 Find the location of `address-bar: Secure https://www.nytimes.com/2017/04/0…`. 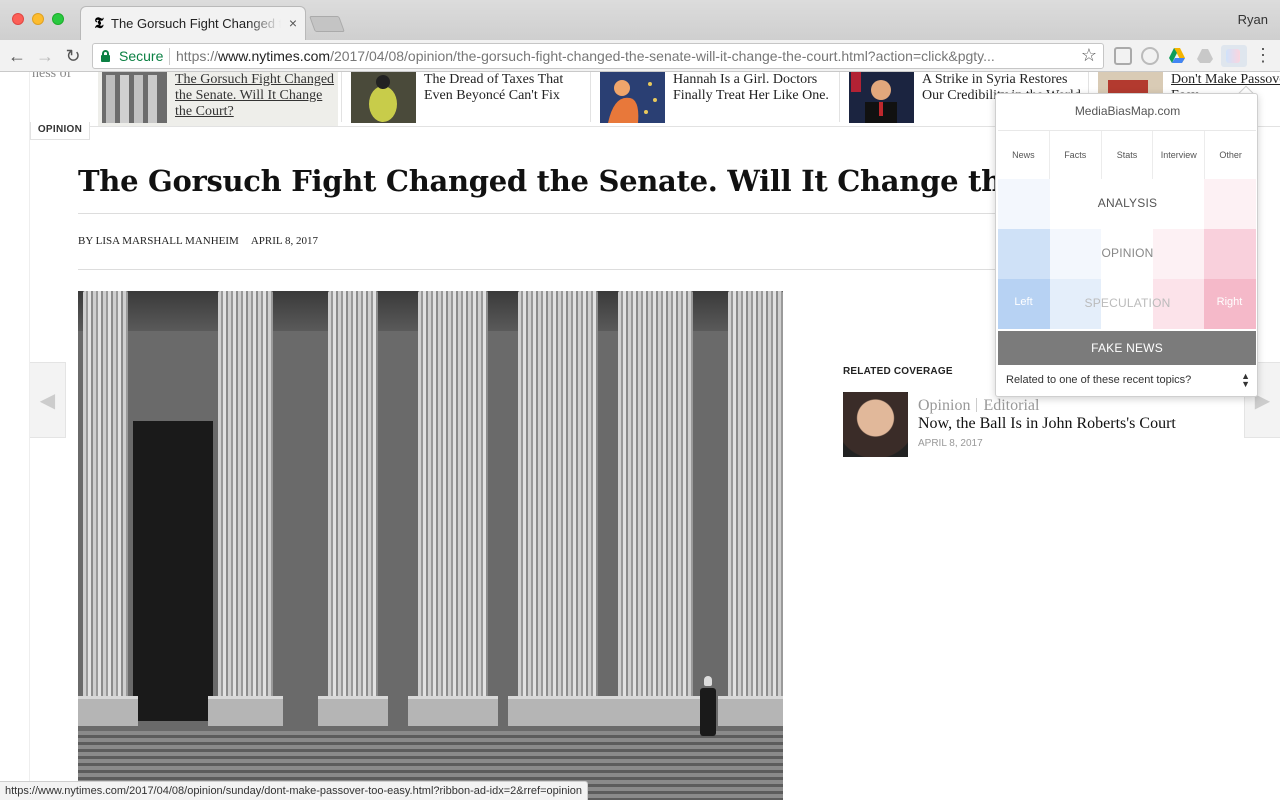

address-bar: Secure https://www.nytimes.com/2017/04/0… is located at coordinates (598, 56).